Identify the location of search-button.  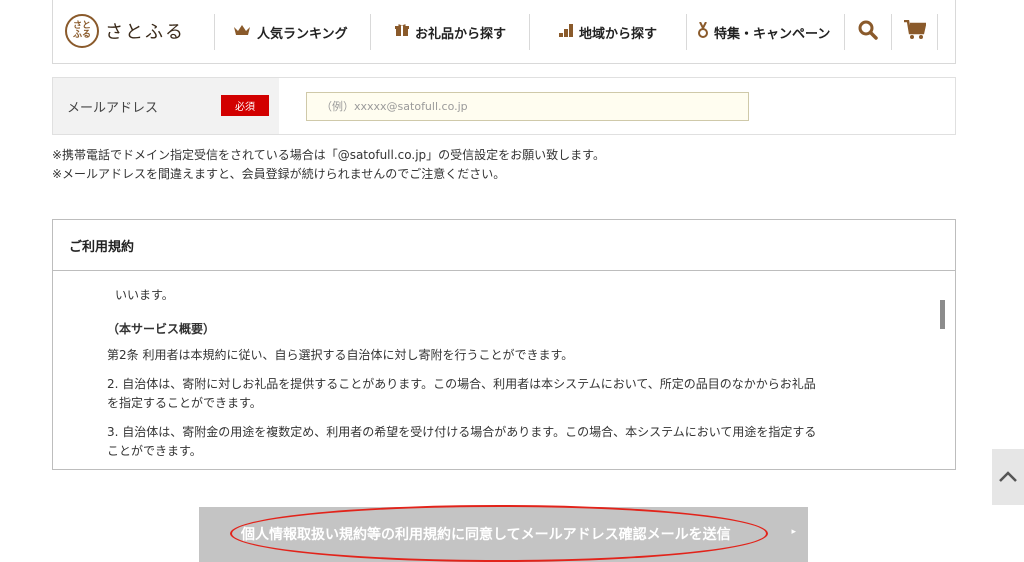
(868, 32).